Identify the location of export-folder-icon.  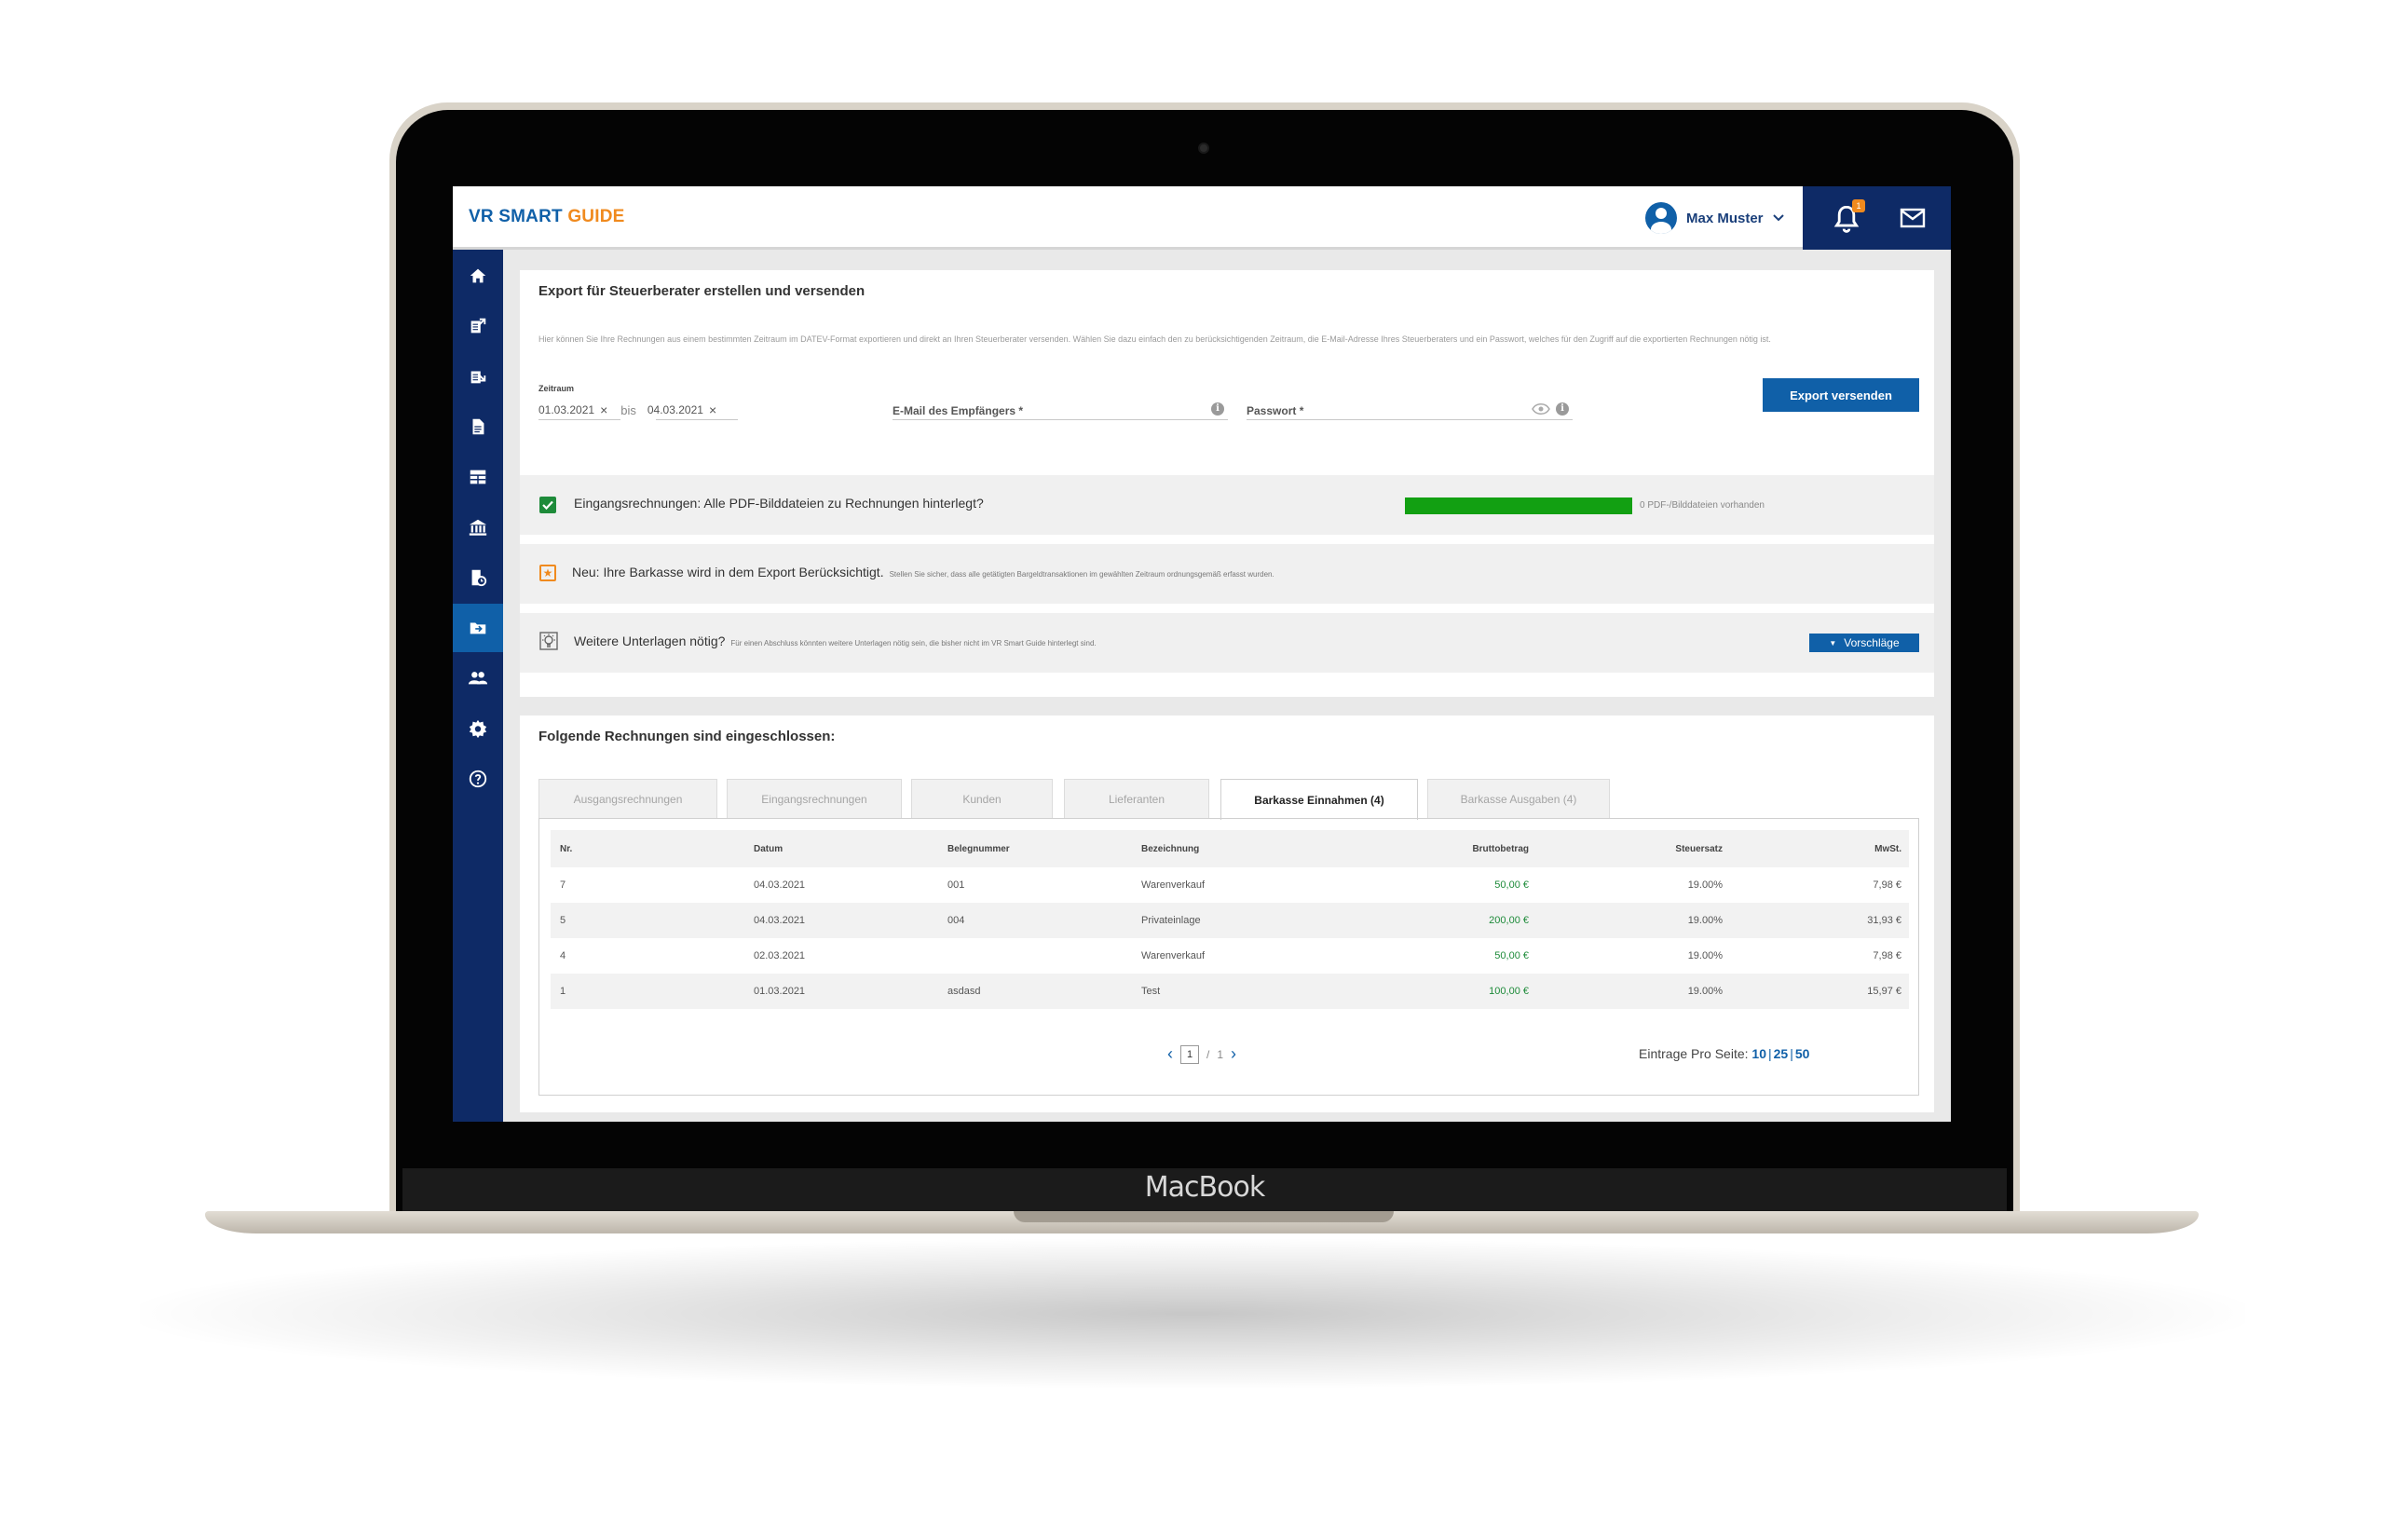
(478, 628).